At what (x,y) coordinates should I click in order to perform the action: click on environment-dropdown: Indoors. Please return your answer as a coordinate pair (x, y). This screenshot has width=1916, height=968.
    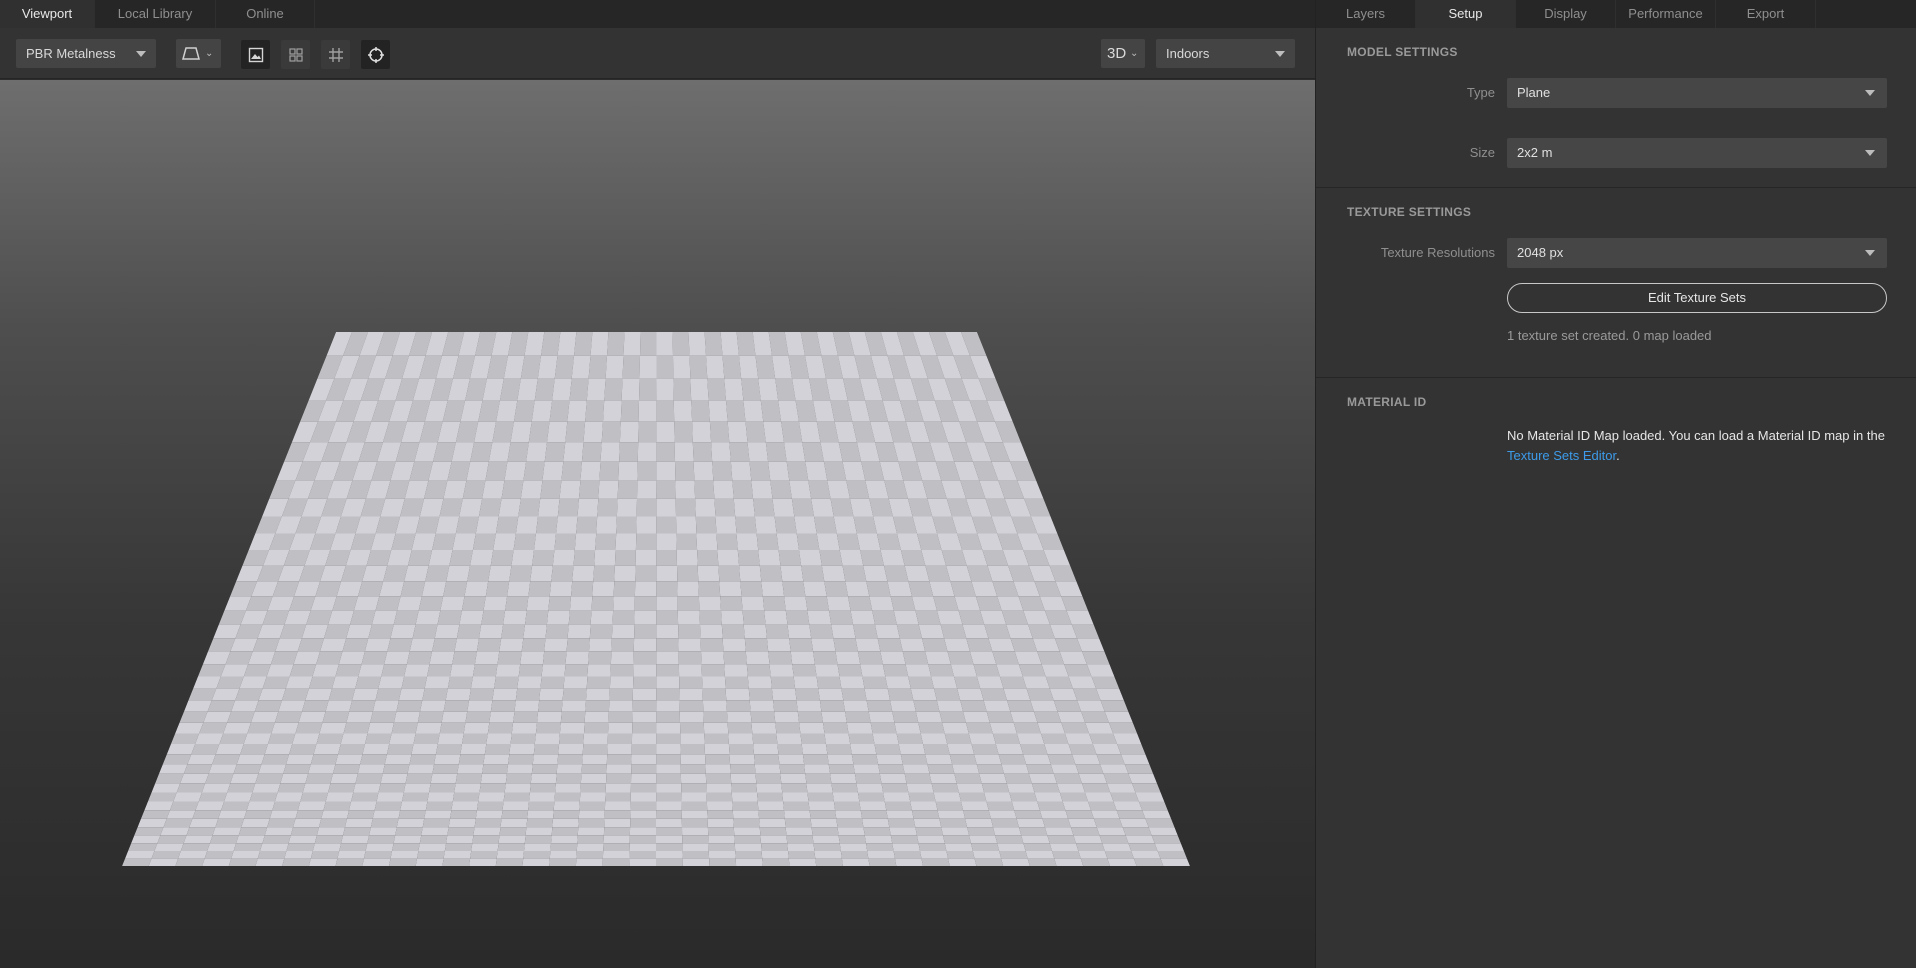
    Looking at the image, I should click on (1225, 53).